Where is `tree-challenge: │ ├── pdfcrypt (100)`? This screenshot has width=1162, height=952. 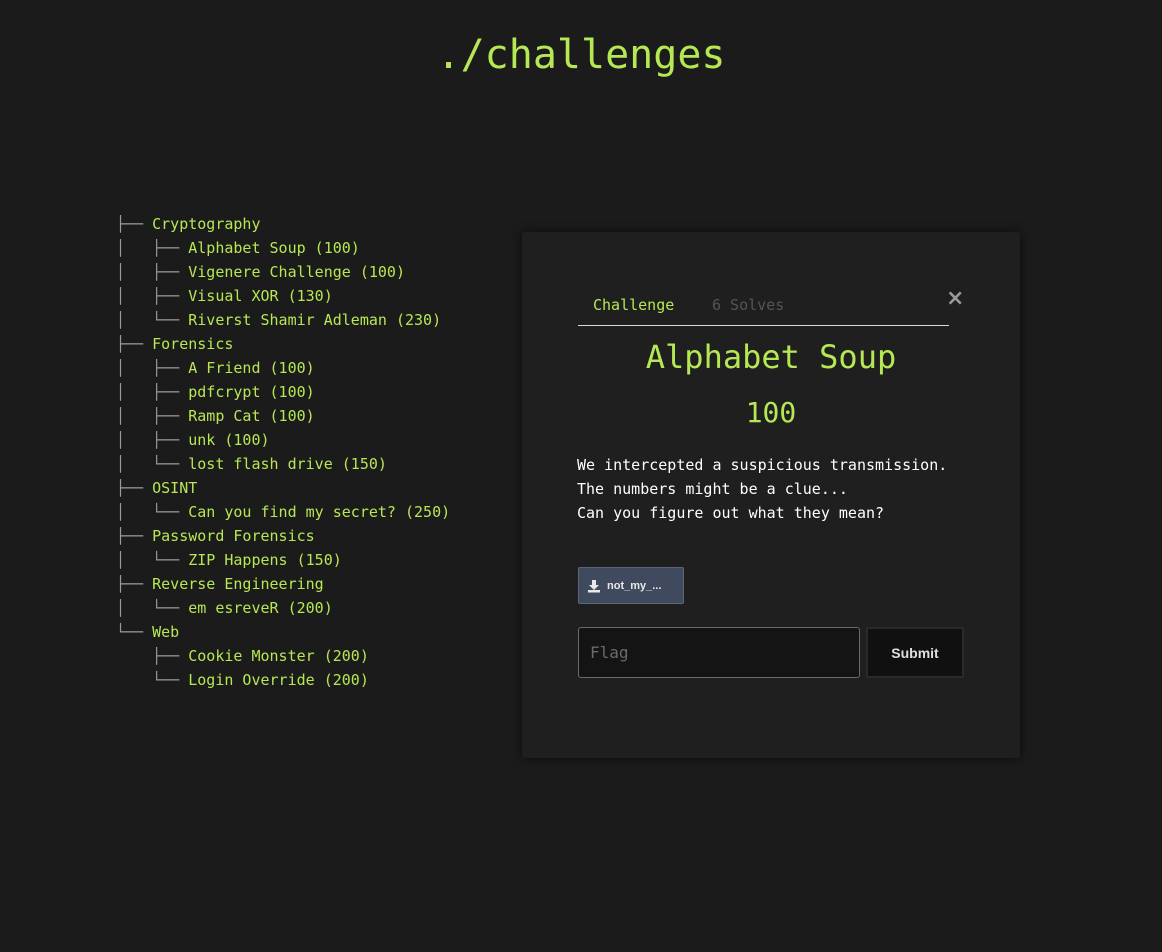
tree-challenge: │ ├── pdfcrypt (100) is located at coordinates (283, 392).